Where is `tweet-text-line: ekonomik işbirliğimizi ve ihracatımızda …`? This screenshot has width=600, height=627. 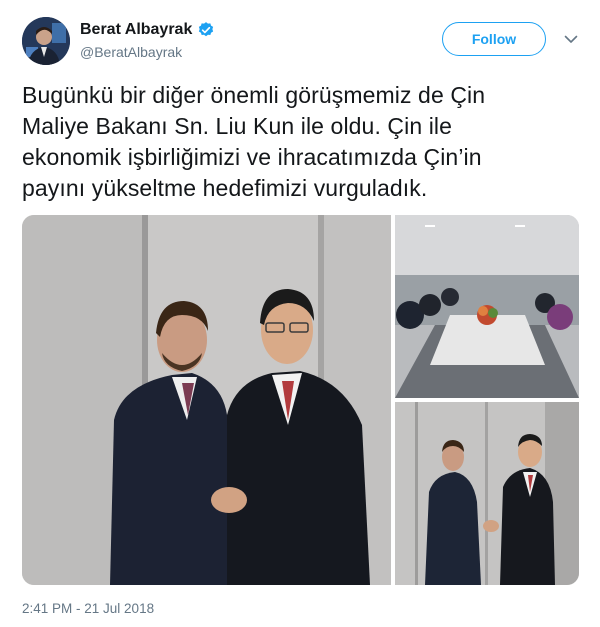 tweet-text-line: ekonomik işbirliğimizi ve ihracatımızda … is located at coordinates (252, 157).